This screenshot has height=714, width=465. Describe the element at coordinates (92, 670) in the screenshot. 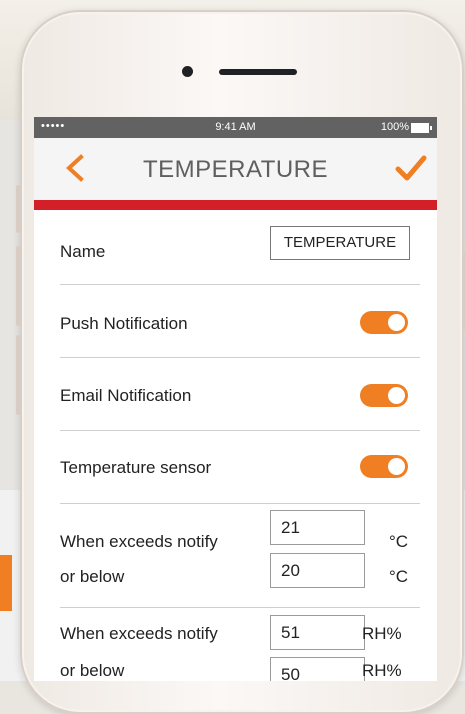

I see `humidity-below-label: or below` at that location.